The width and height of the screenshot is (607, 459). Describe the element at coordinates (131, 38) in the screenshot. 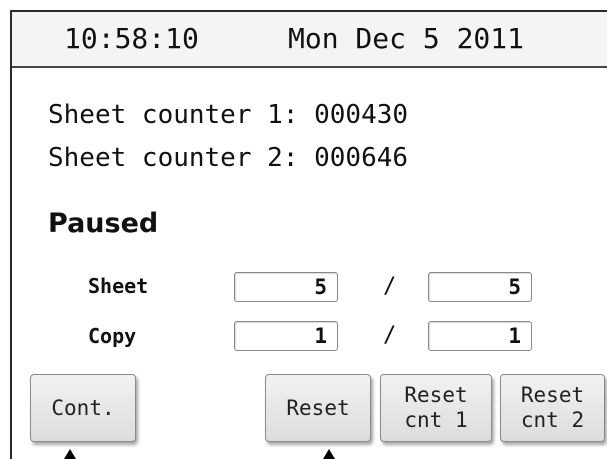

I see `clock-time: 10:58:10` at that location.